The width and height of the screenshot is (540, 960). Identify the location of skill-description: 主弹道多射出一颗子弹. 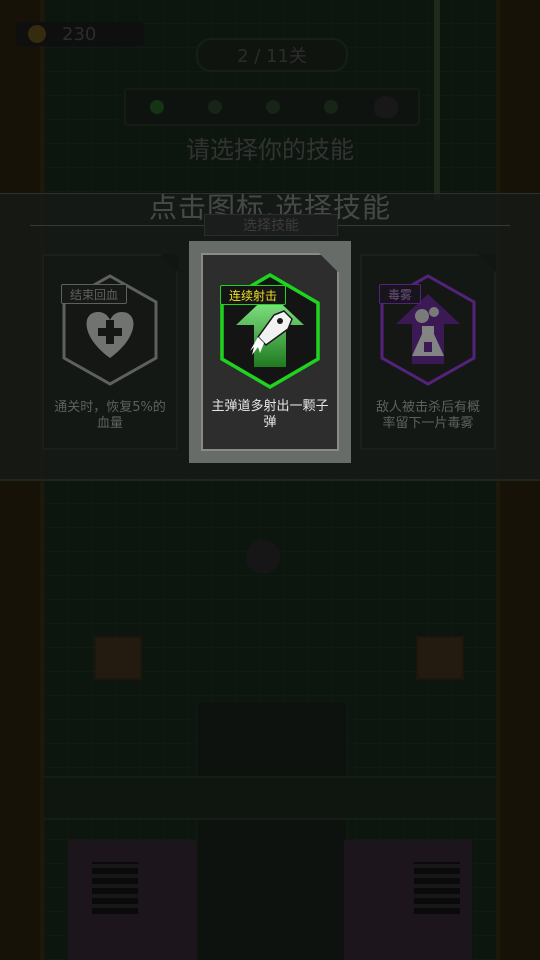
(270, 414).